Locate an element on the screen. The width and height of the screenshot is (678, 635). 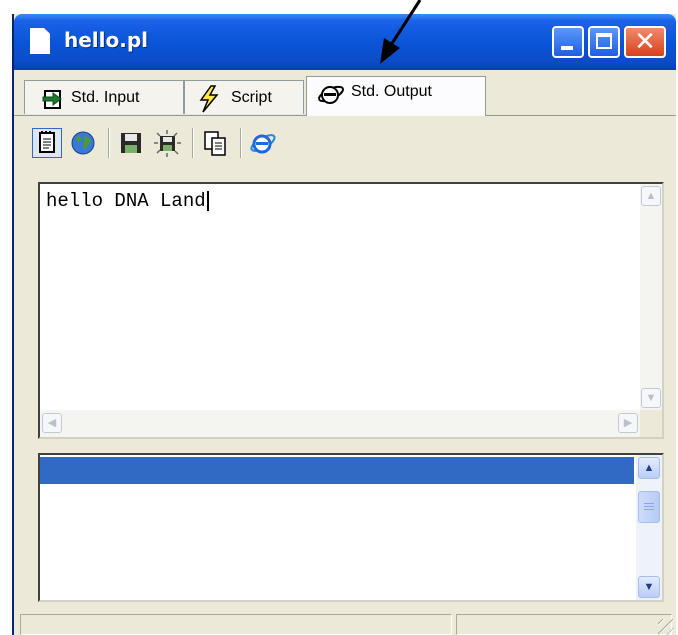
close-icon: ✕ is located at coordinates (645, 42).